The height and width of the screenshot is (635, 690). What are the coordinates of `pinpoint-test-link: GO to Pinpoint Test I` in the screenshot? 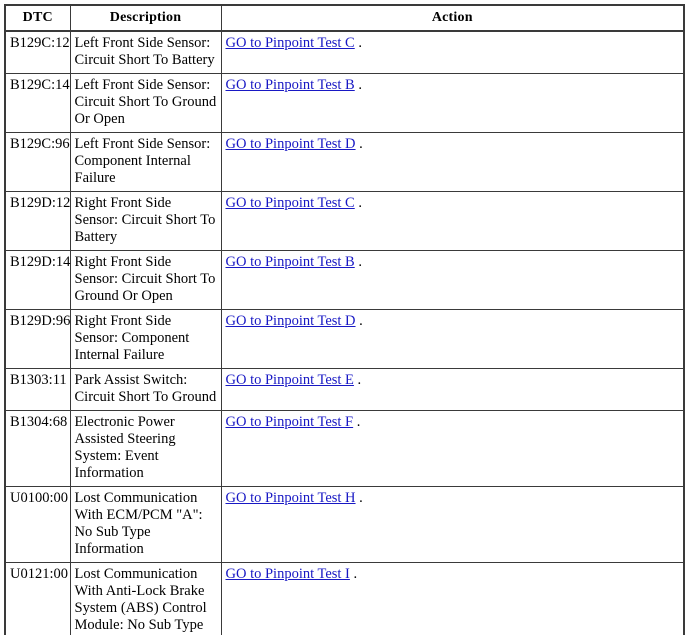 It's located at (288, 574).